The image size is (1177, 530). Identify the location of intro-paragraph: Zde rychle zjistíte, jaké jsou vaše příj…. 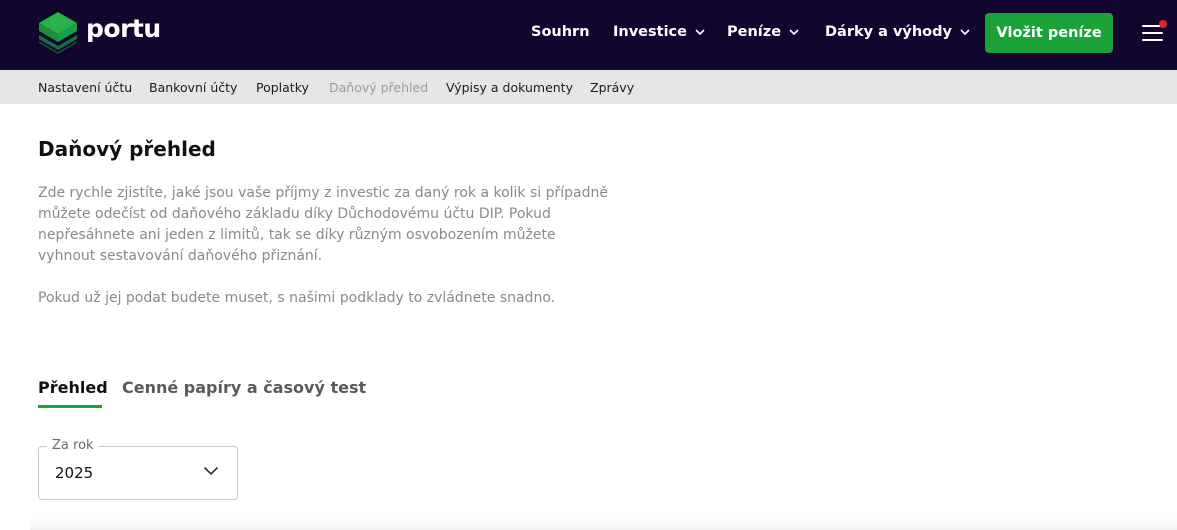
(323, 225).